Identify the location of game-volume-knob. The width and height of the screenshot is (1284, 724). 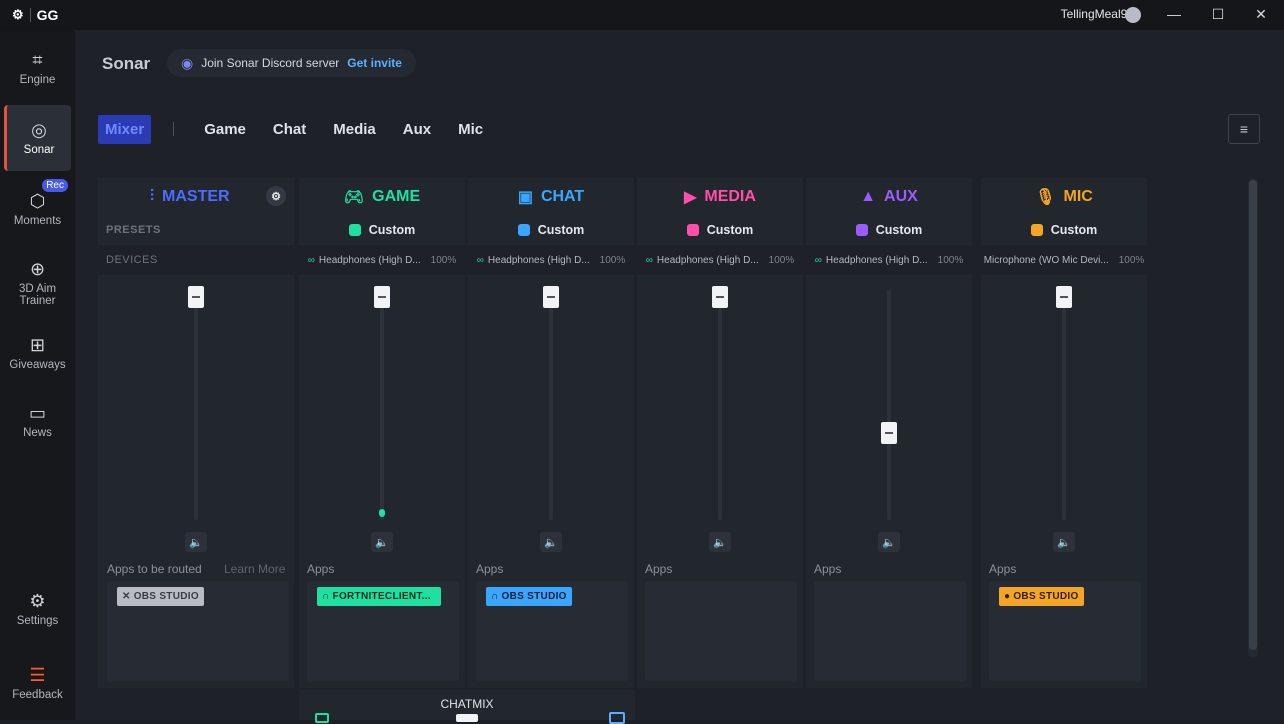
(382, 297).